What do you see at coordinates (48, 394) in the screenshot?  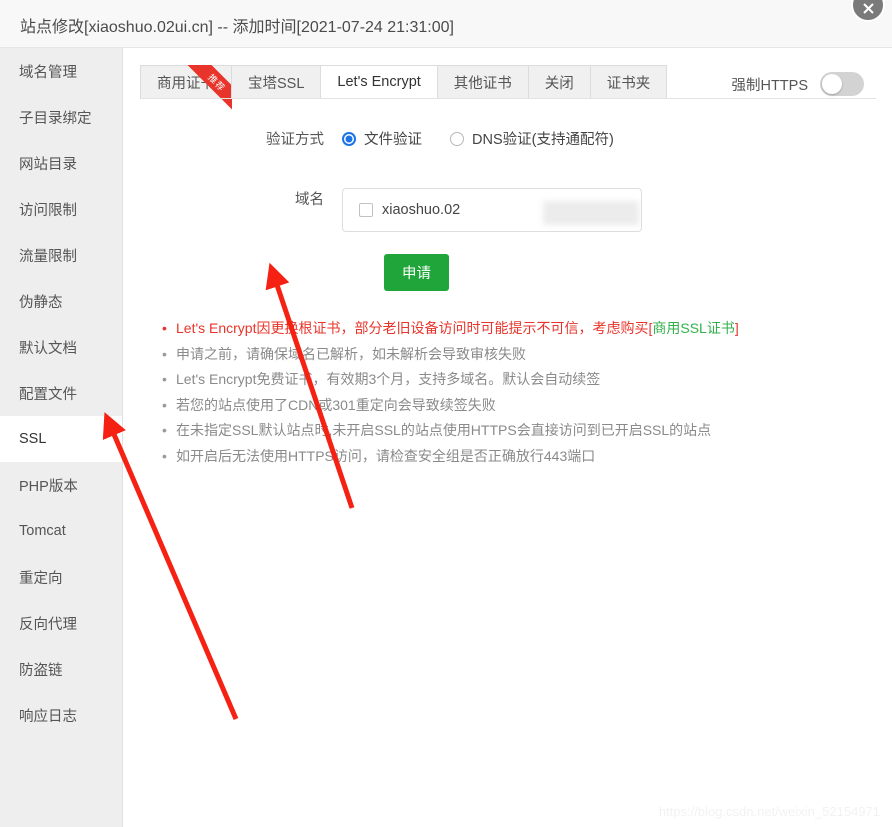 I see `sidebar-item-label: 配置文件` at bounding box center [48, 394].